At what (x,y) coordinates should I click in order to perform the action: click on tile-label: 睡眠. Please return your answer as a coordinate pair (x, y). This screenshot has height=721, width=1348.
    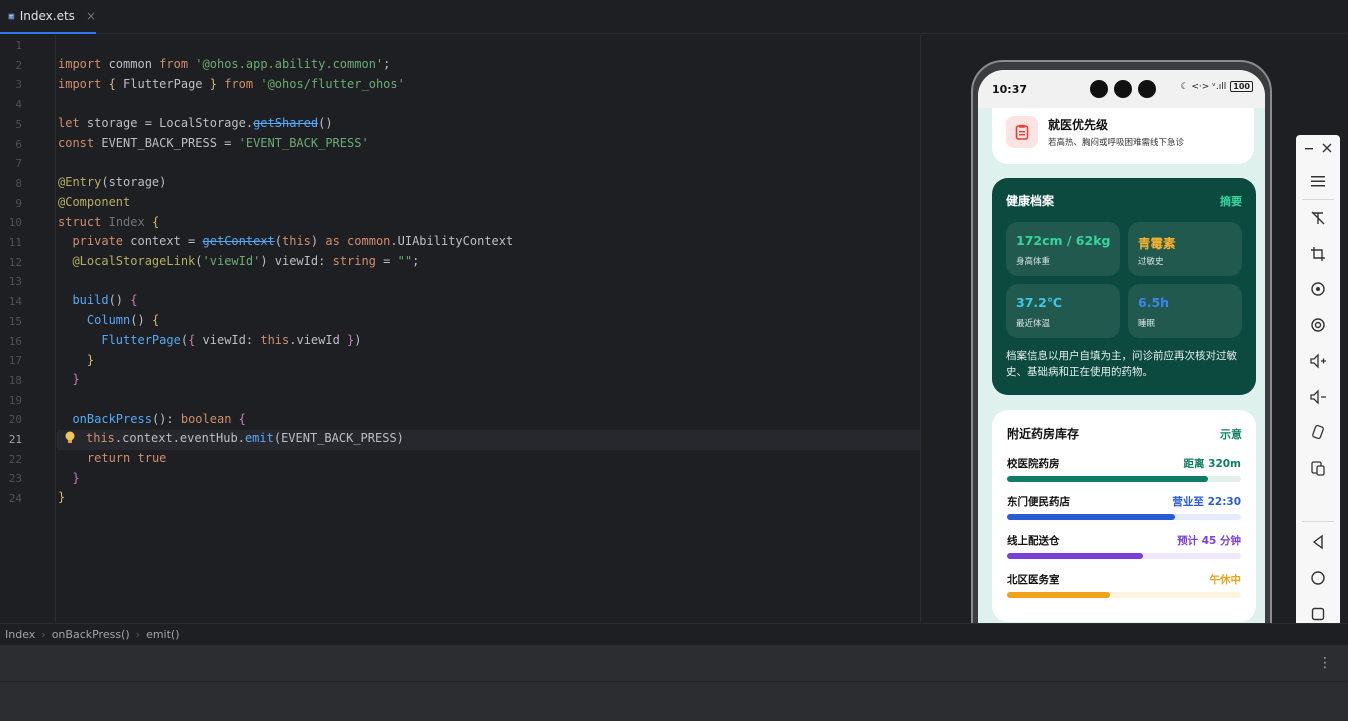
    Looking at the image, I should click on (1147, 324).